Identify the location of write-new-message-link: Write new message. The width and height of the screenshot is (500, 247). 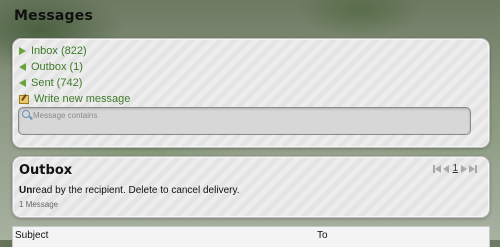
(74, 99).